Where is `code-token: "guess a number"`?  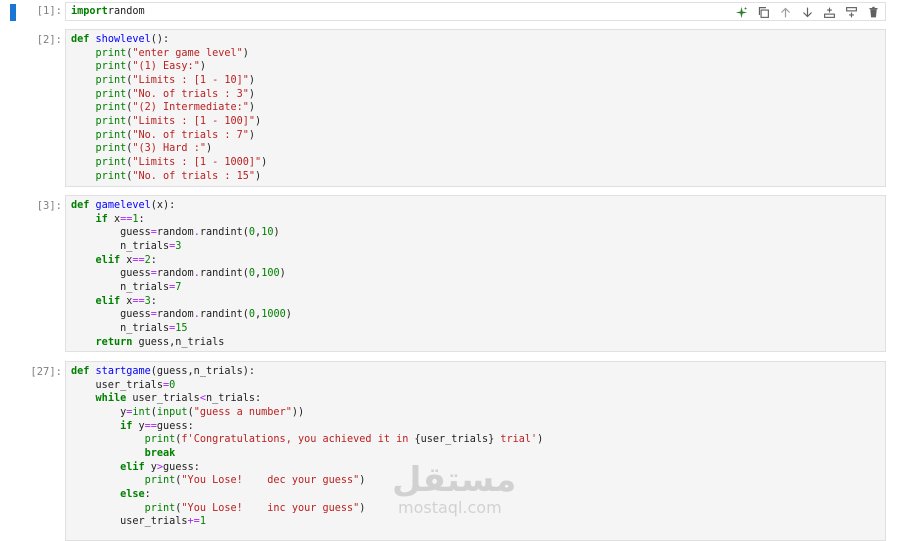 code-token: "guess a number" is located at coordinates (242, 412).